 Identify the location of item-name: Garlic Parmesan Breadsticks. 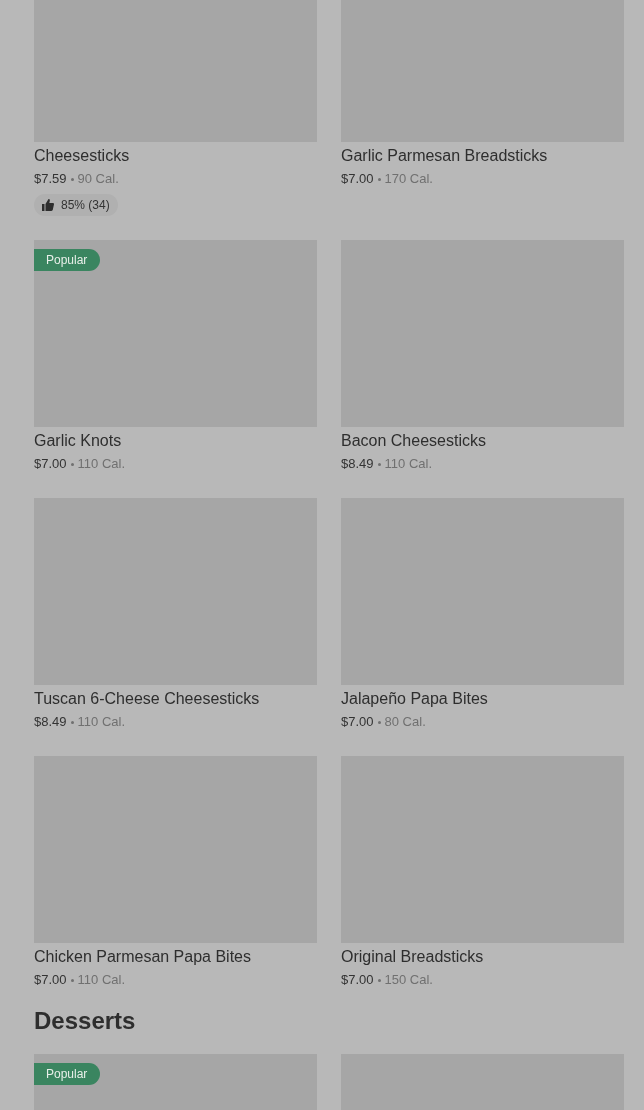
(444, 156).